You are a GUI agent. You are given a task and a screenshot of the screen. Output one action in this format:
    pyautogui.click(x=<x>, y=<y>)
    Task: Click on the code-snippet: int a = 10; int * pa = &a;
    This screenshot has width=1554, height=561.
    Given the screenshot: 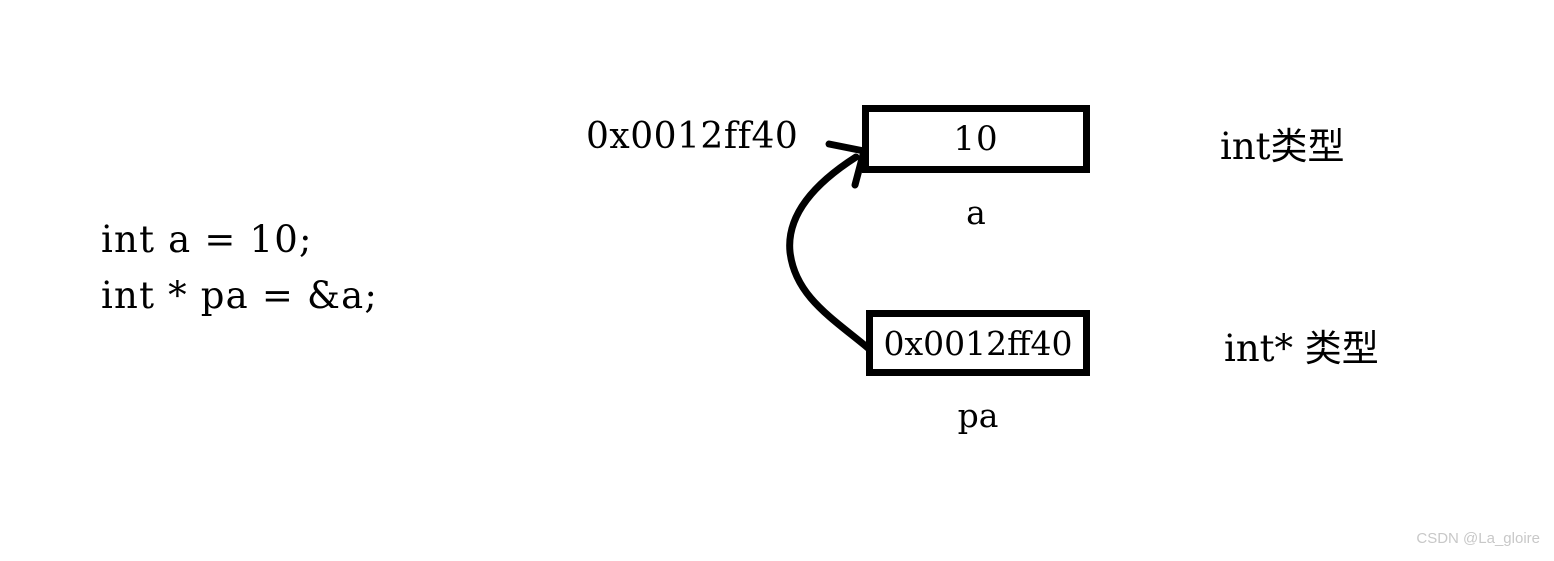 What is the action you would take?
    pyautogui.click(x=311, y=268)
    